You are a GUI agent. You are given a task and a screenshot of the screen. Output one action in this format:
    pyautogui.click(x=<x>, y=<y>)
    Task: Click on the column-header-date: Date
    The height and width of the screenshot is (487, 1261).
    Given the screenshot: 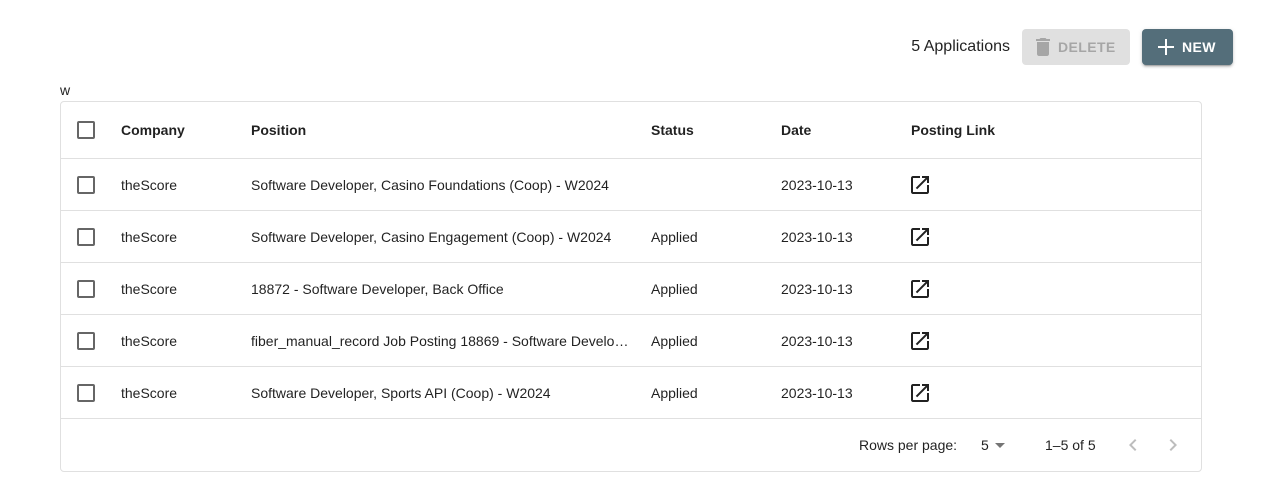 What is the action you would take?
    pyautogui.click(x=841, y=130)
    